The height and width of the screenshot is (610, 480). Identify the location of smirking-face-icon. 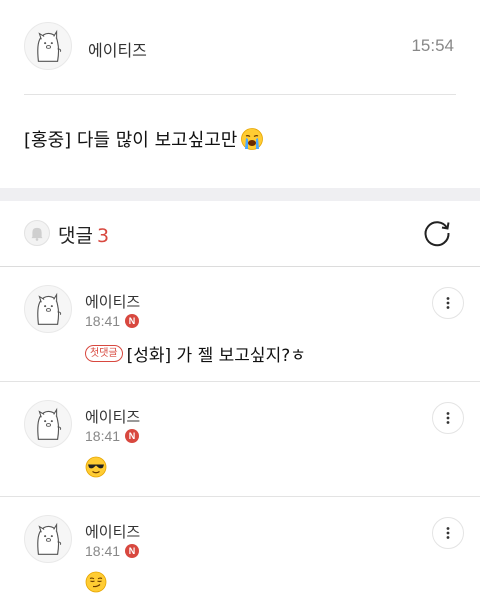
(96, 582).